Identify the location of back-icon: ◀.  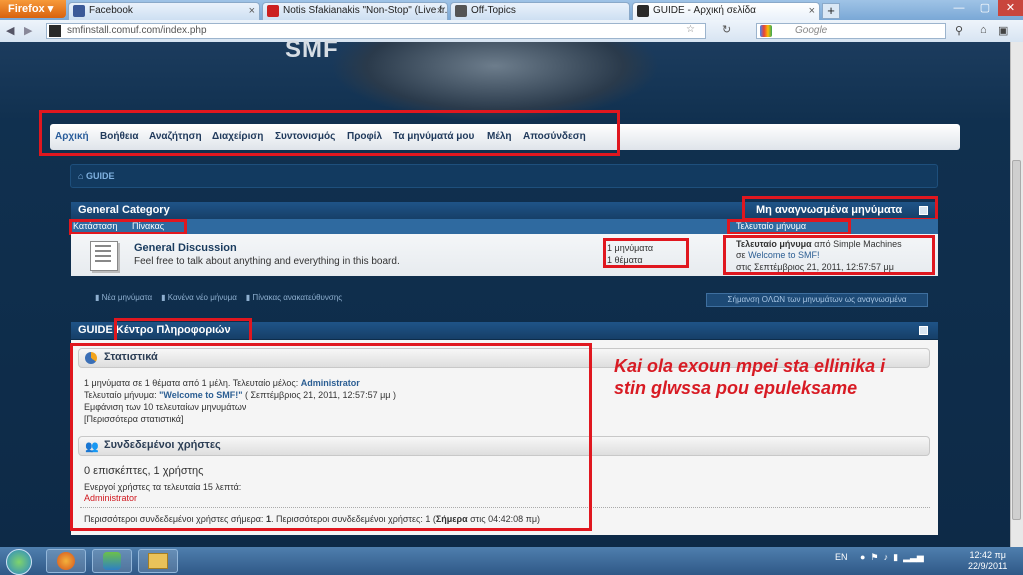
(10, 30).